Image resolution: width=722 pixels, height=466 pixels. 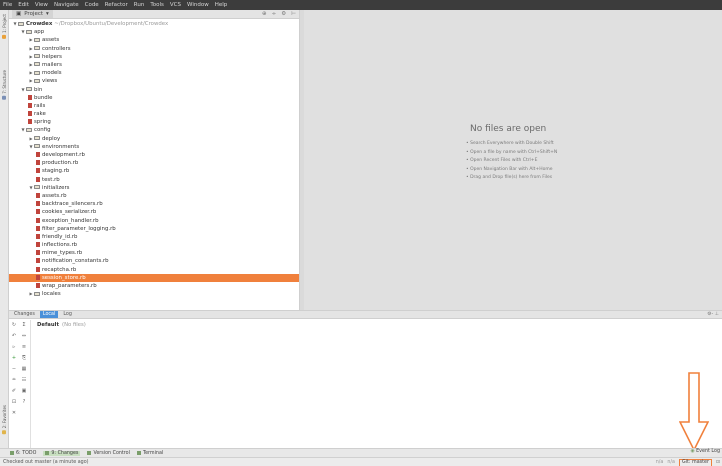 What do you see at coordinates (274, 14) in the screenshot?
I see `collapse-icon: ÷` at bounding box center [274, 14].